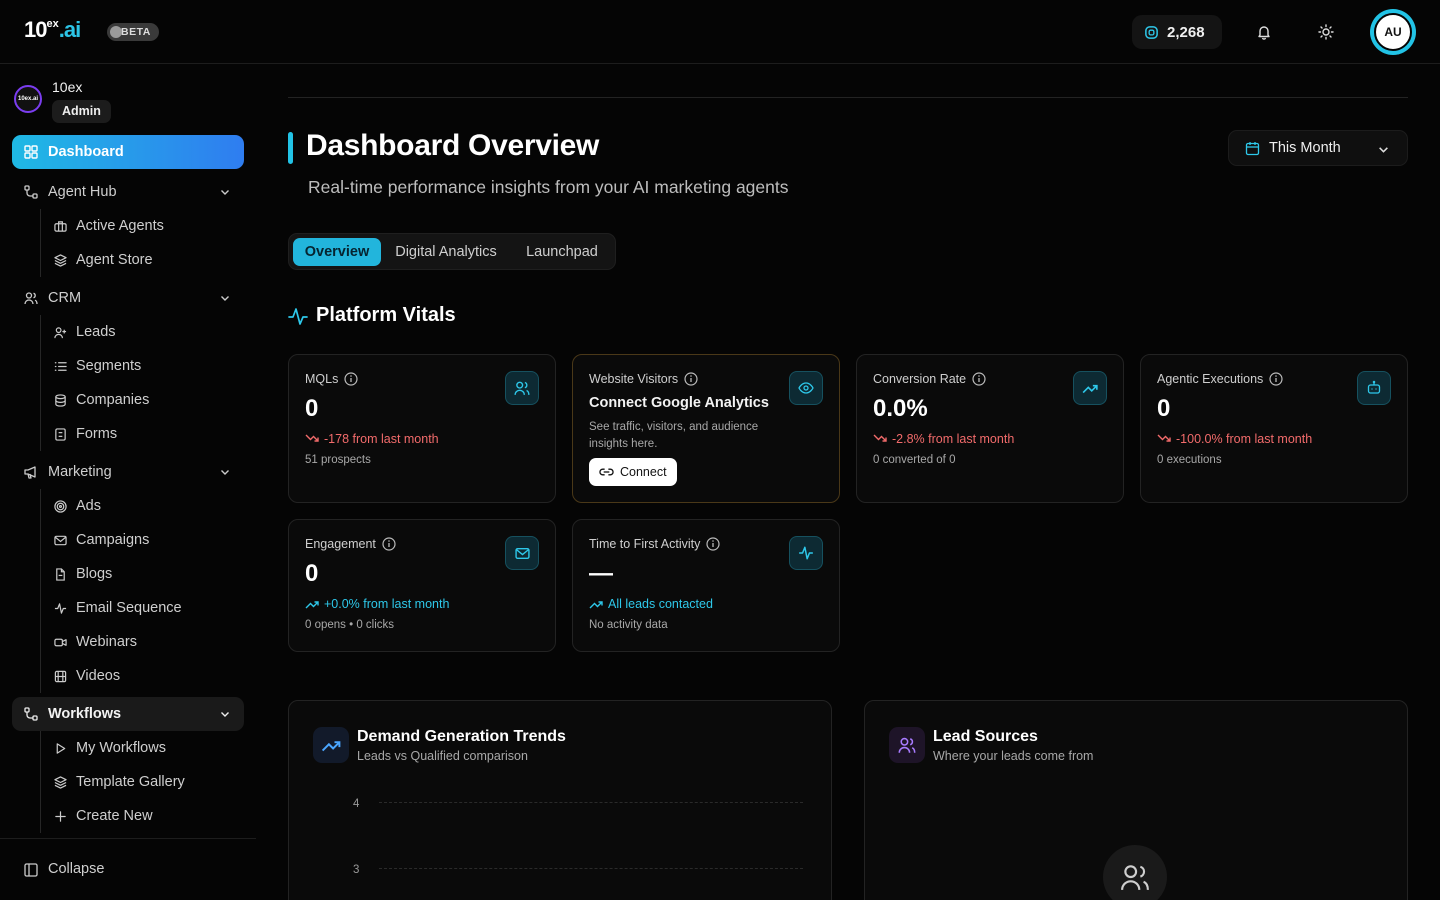 The width and height of the screenshot is (1440, 900). Describe the element at coordinates (606, 472) in the screenshot. I see `link-icon` at that location.